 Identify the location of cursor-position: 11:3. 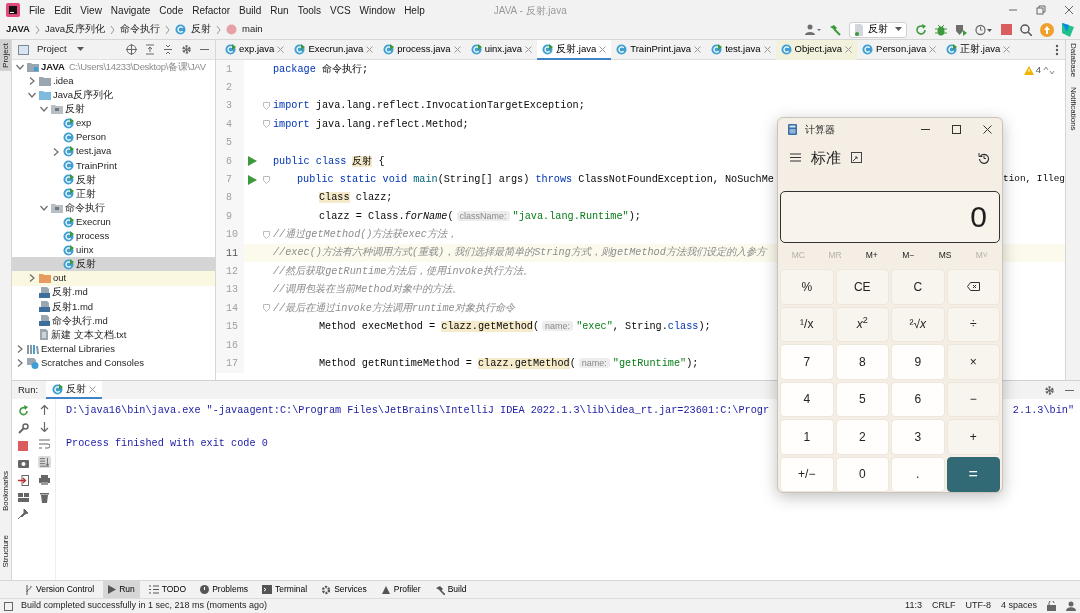
(913, 606).